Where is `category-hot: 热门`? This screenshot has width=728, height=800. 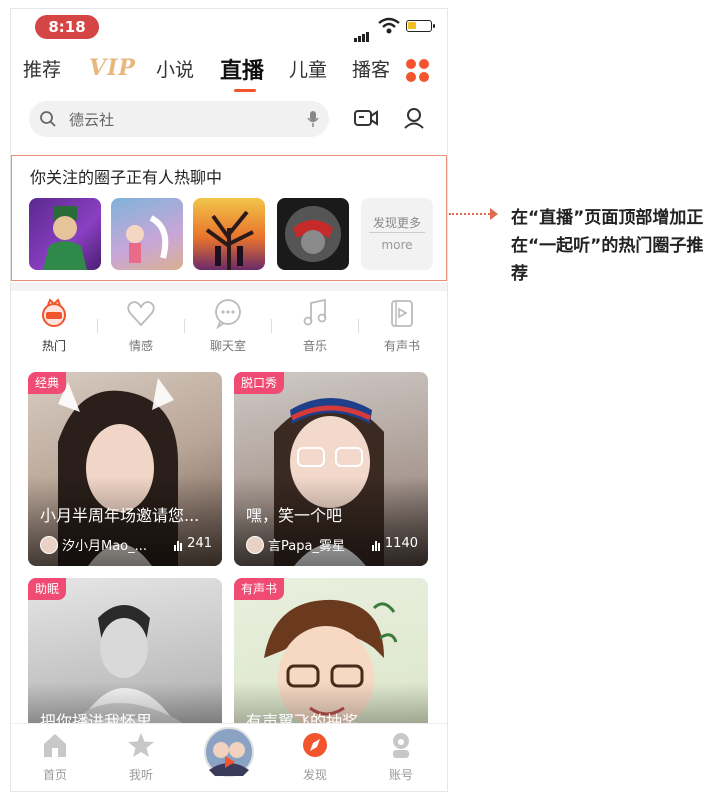
category-hot: 热门 is located at coordinates (54, 323).